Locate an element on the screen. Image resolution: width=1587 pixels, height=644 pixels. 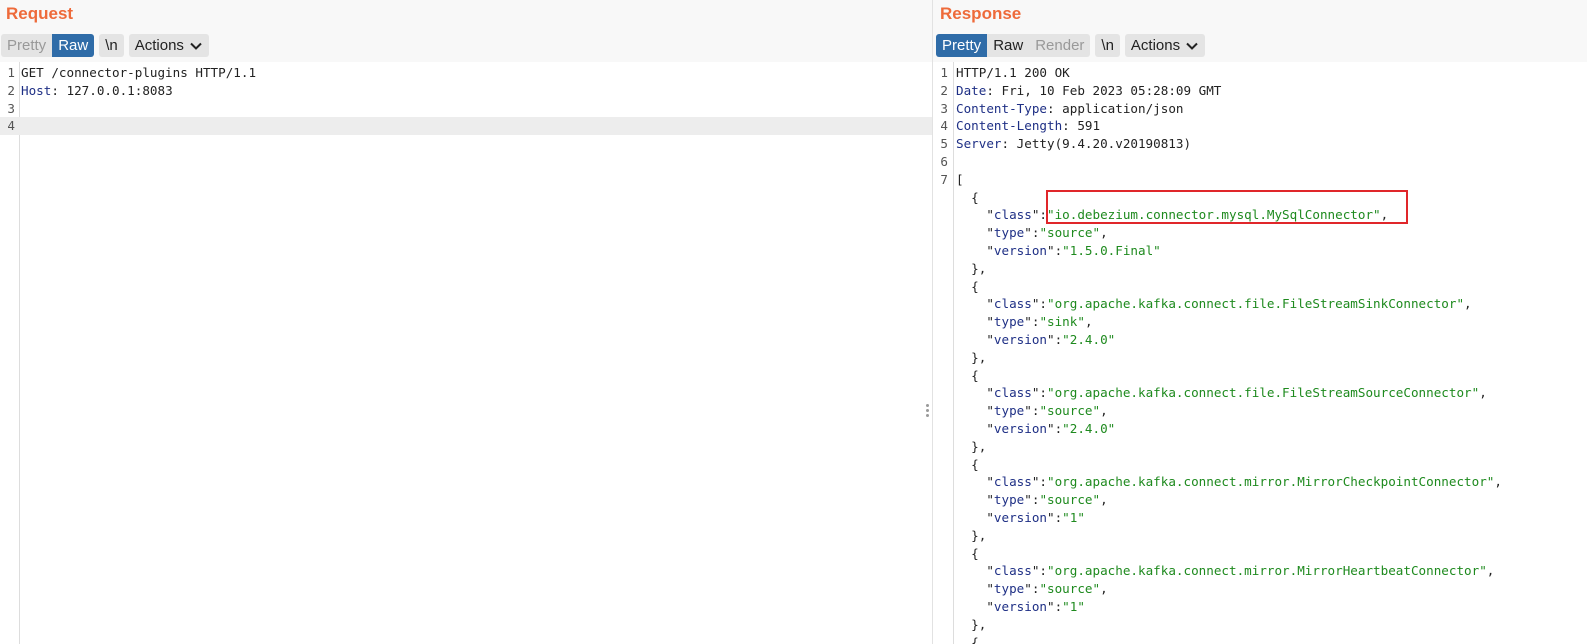
line-text: : 127.0.0.1:8083 is located at coordinates (112, 90).